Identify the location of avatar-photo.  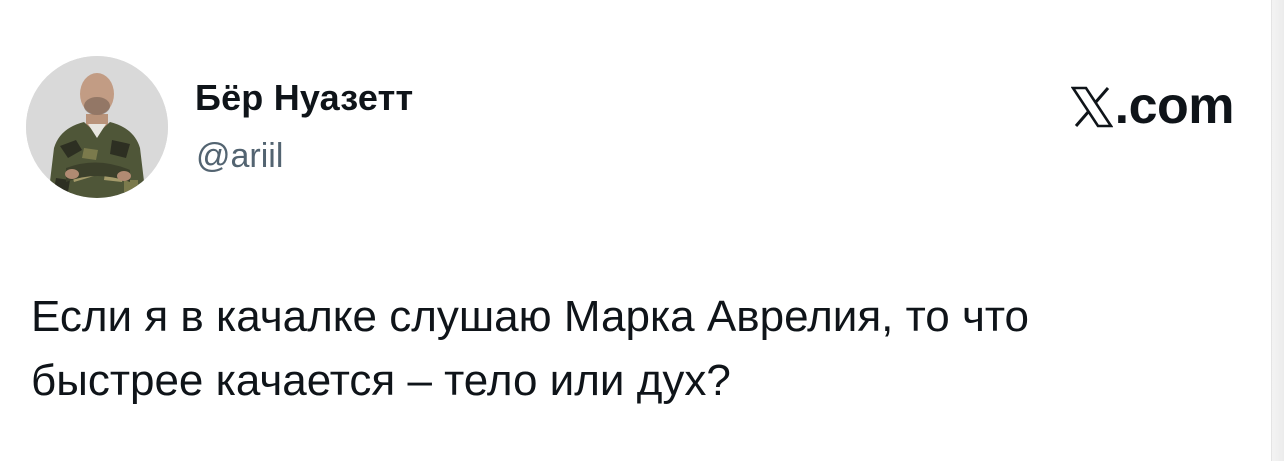
(97, 127).